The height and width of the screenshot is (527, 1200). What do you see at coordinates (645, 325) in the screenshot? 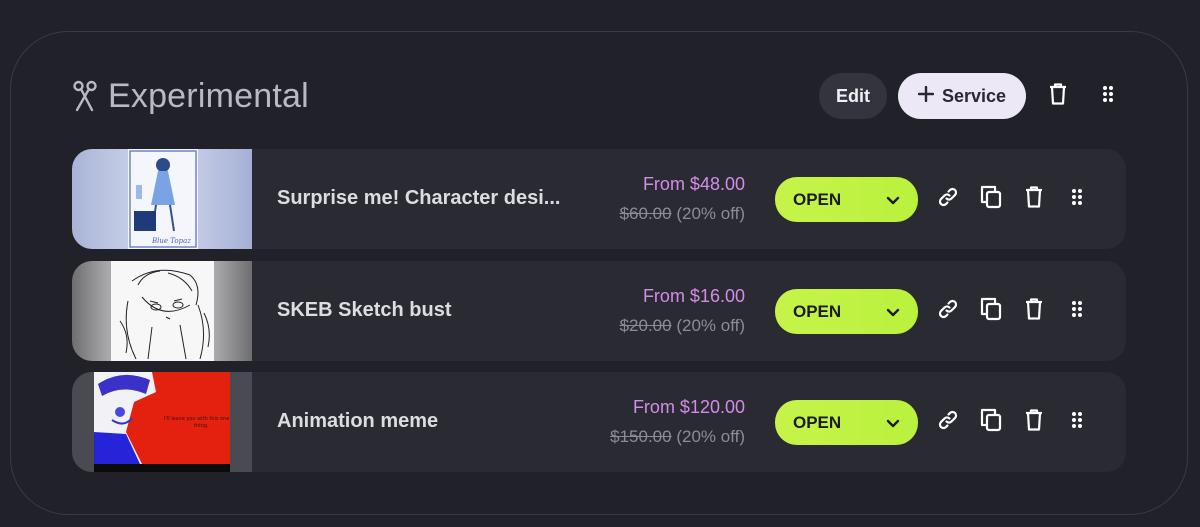
I see `price-original: $20.00` at bounding box center [645, 325].